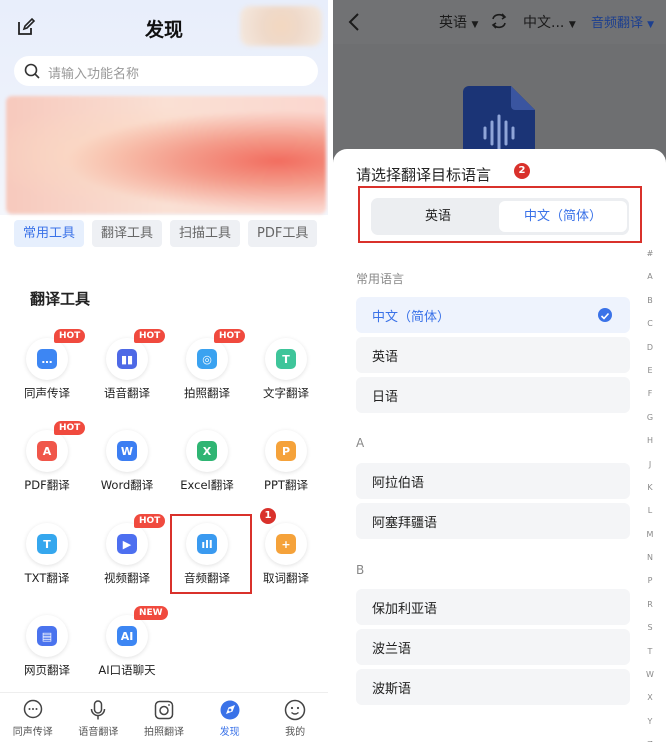 This screenshot has width=666, height=742. Describe the element at coordinates (493, 315) in the screenshot. I see `language-option-chinese-simplified: 中文（简体）` at that location.